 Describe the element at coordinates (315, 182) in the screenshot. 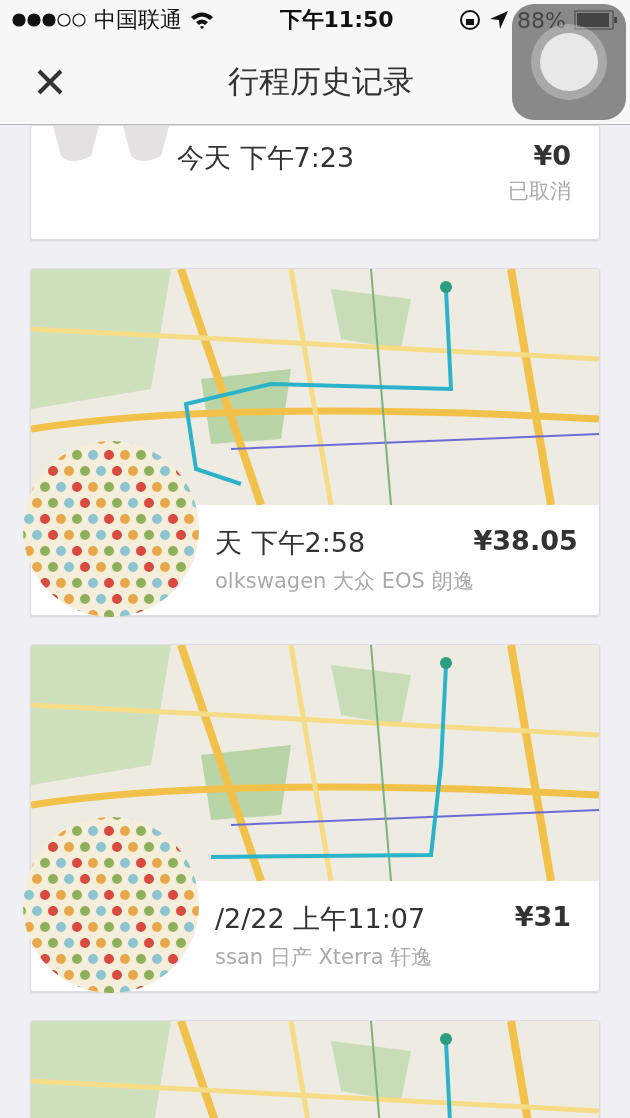

I see `trip-card: 今天 下午7:23 ¥0 已取消` at that location.